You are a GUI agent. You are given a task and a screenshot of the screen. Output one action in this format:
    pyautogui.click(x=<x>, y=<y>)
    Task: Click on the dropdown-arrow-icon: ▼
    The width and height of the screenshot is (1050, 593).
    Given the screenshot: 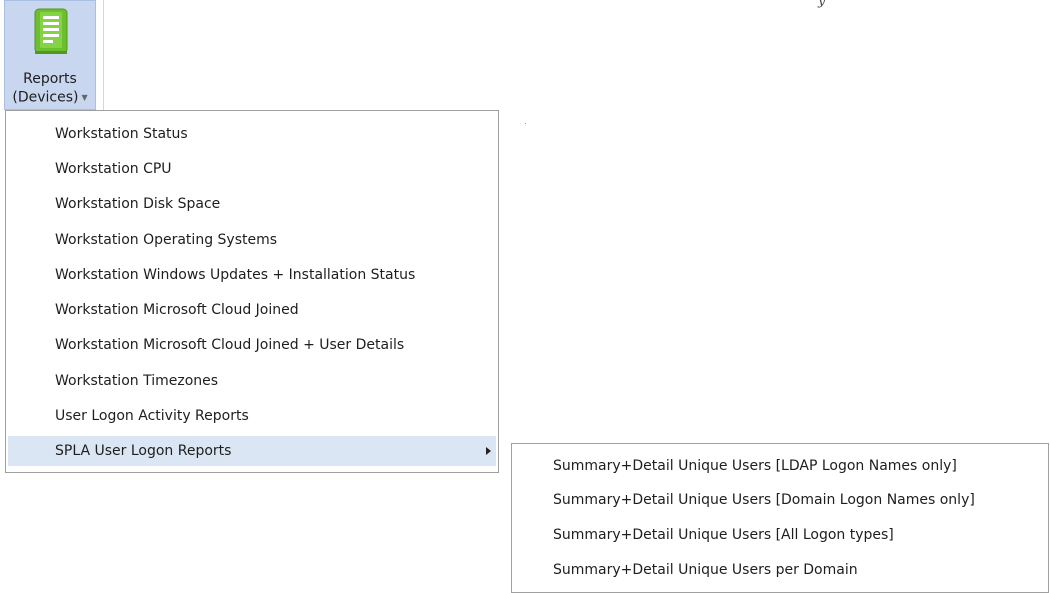 What is the action you would take?
    pyautogui.click(x=84, y=97)
    